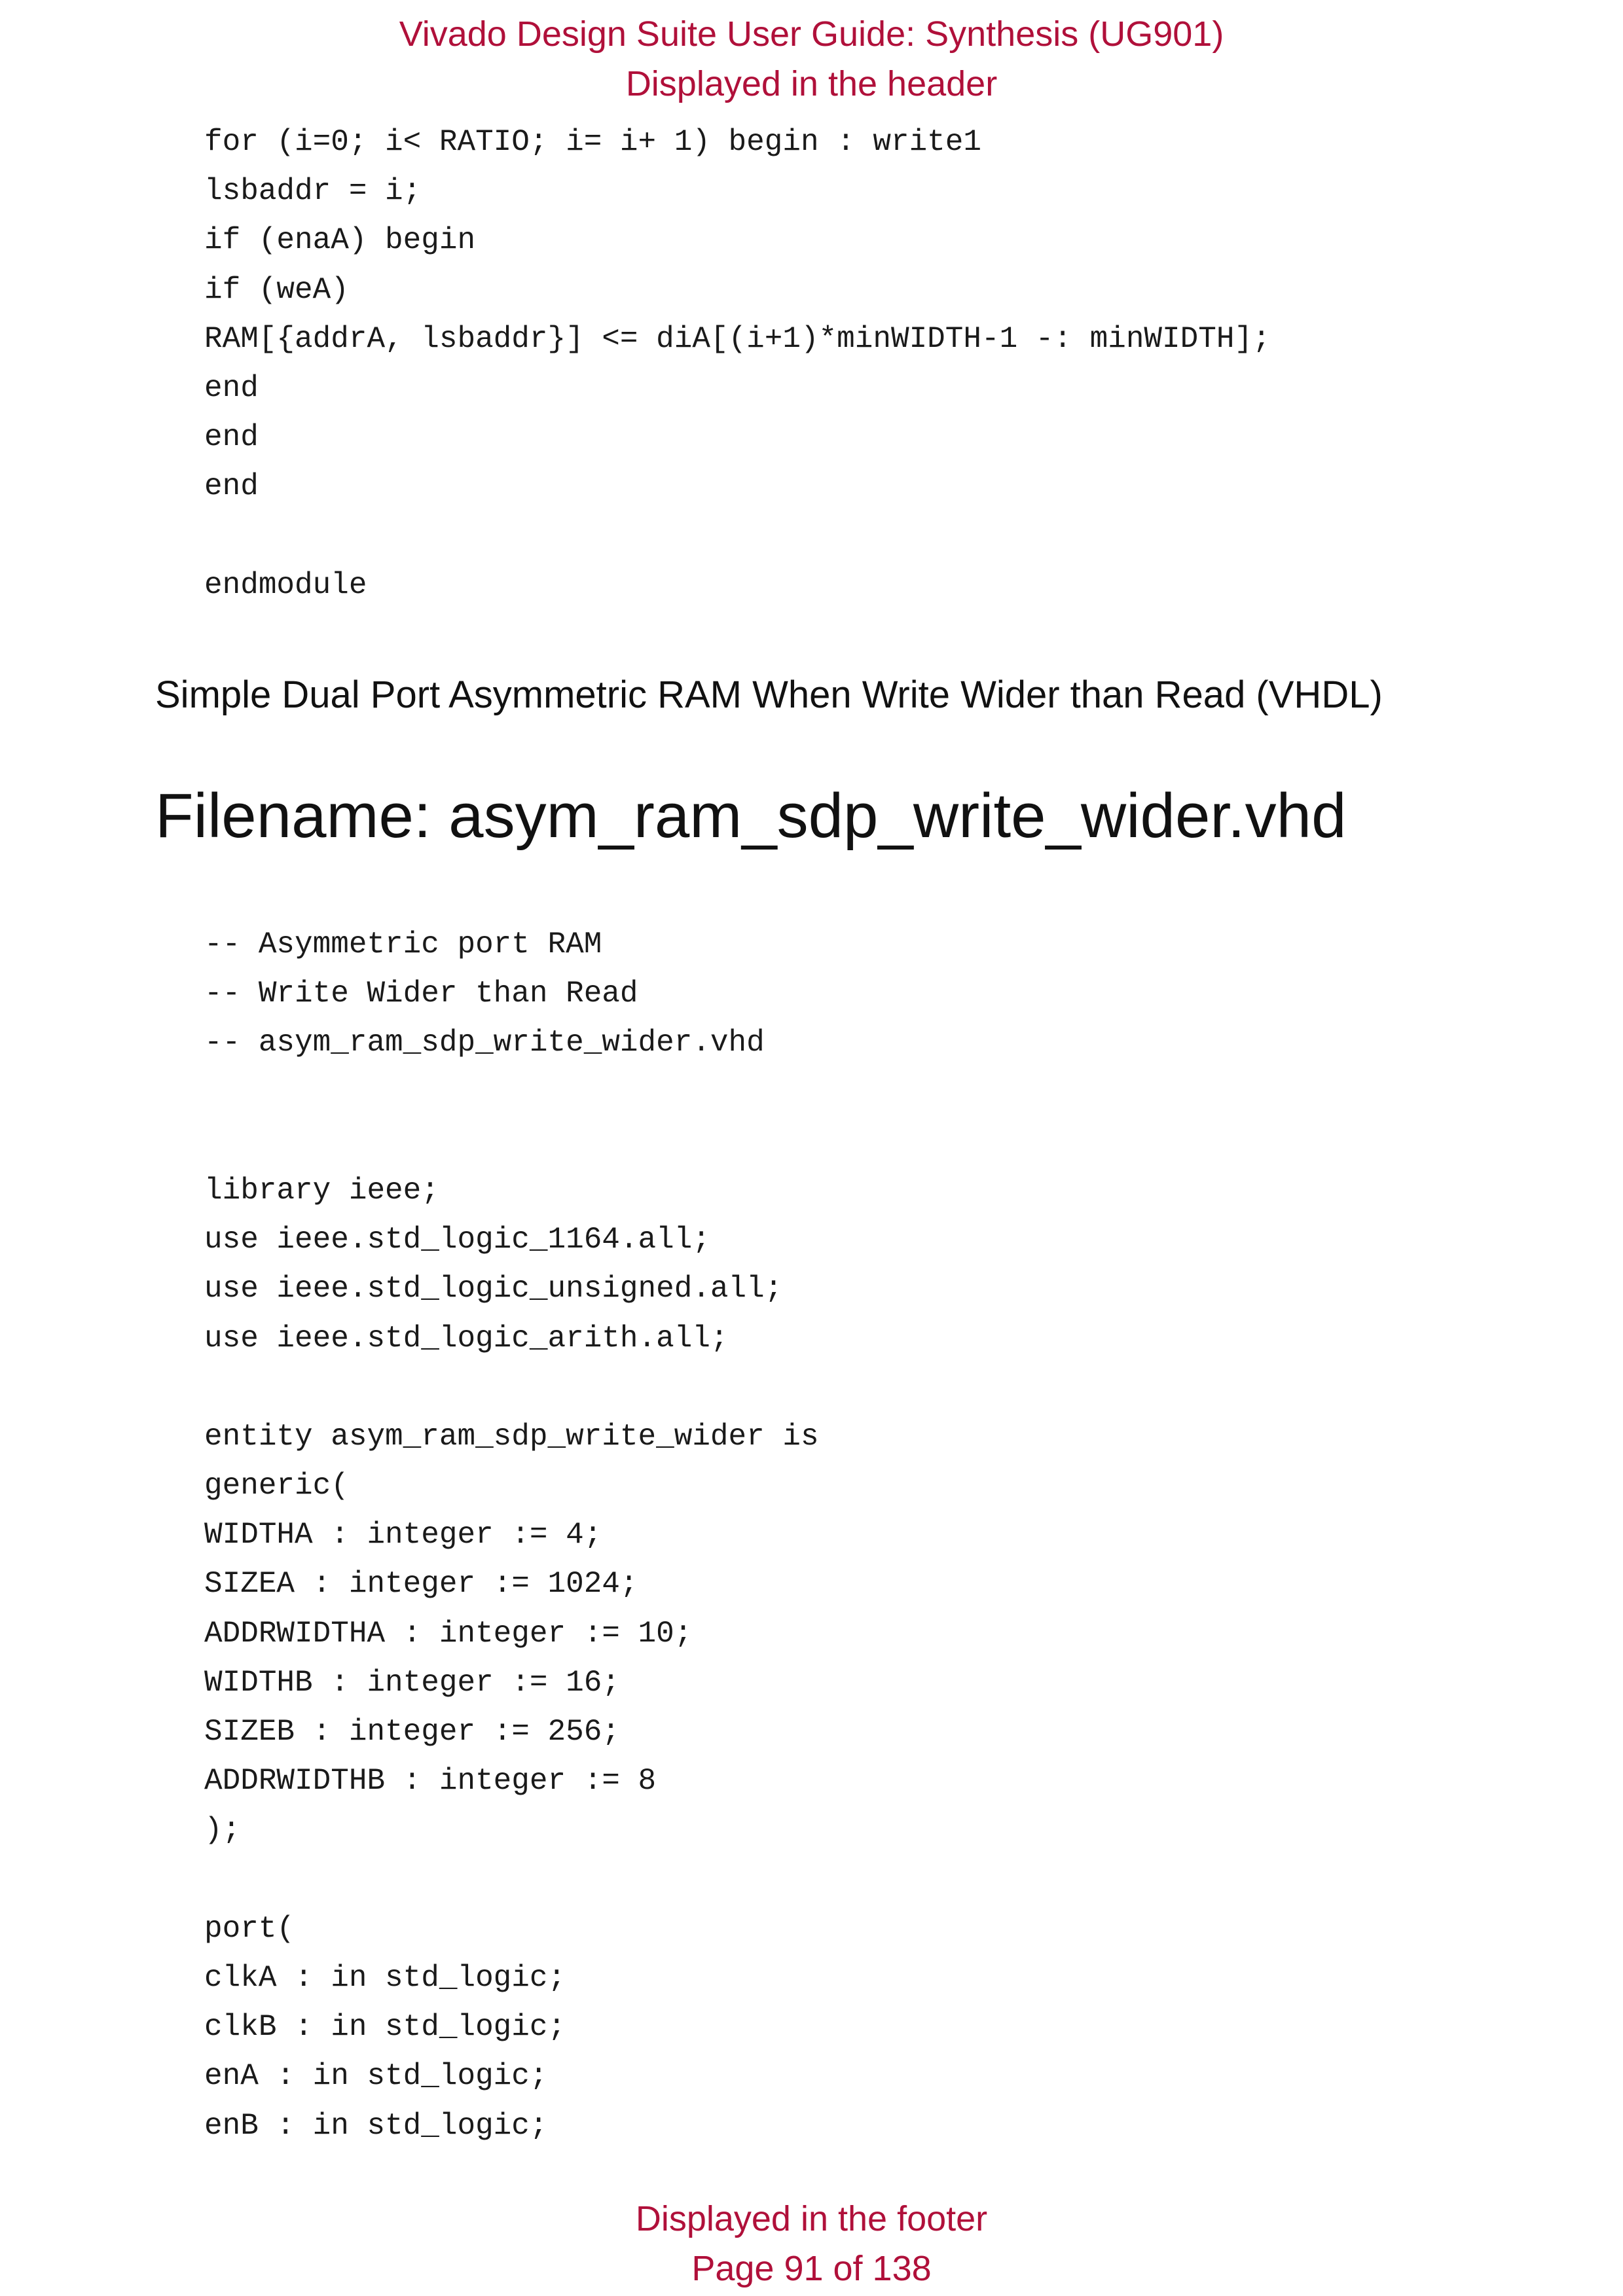 This screenshot has width=1623, height=2296. I want to click on filename-heading: Filename: asym_ram_sdp_write_wider.vhd, so click(751, 816).